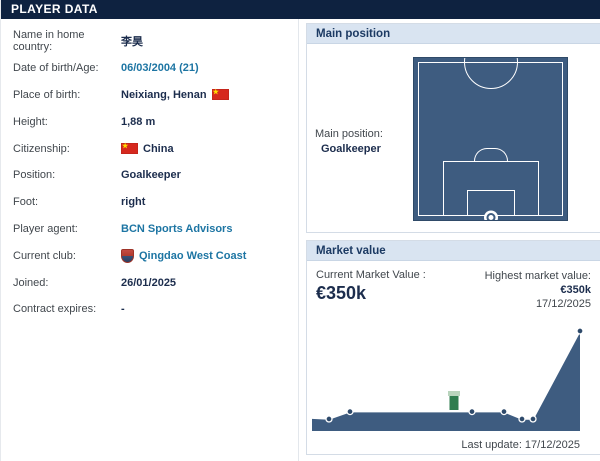 The image size is (600, 461). I want to click on row-label: Current club:, so click(44, 255).